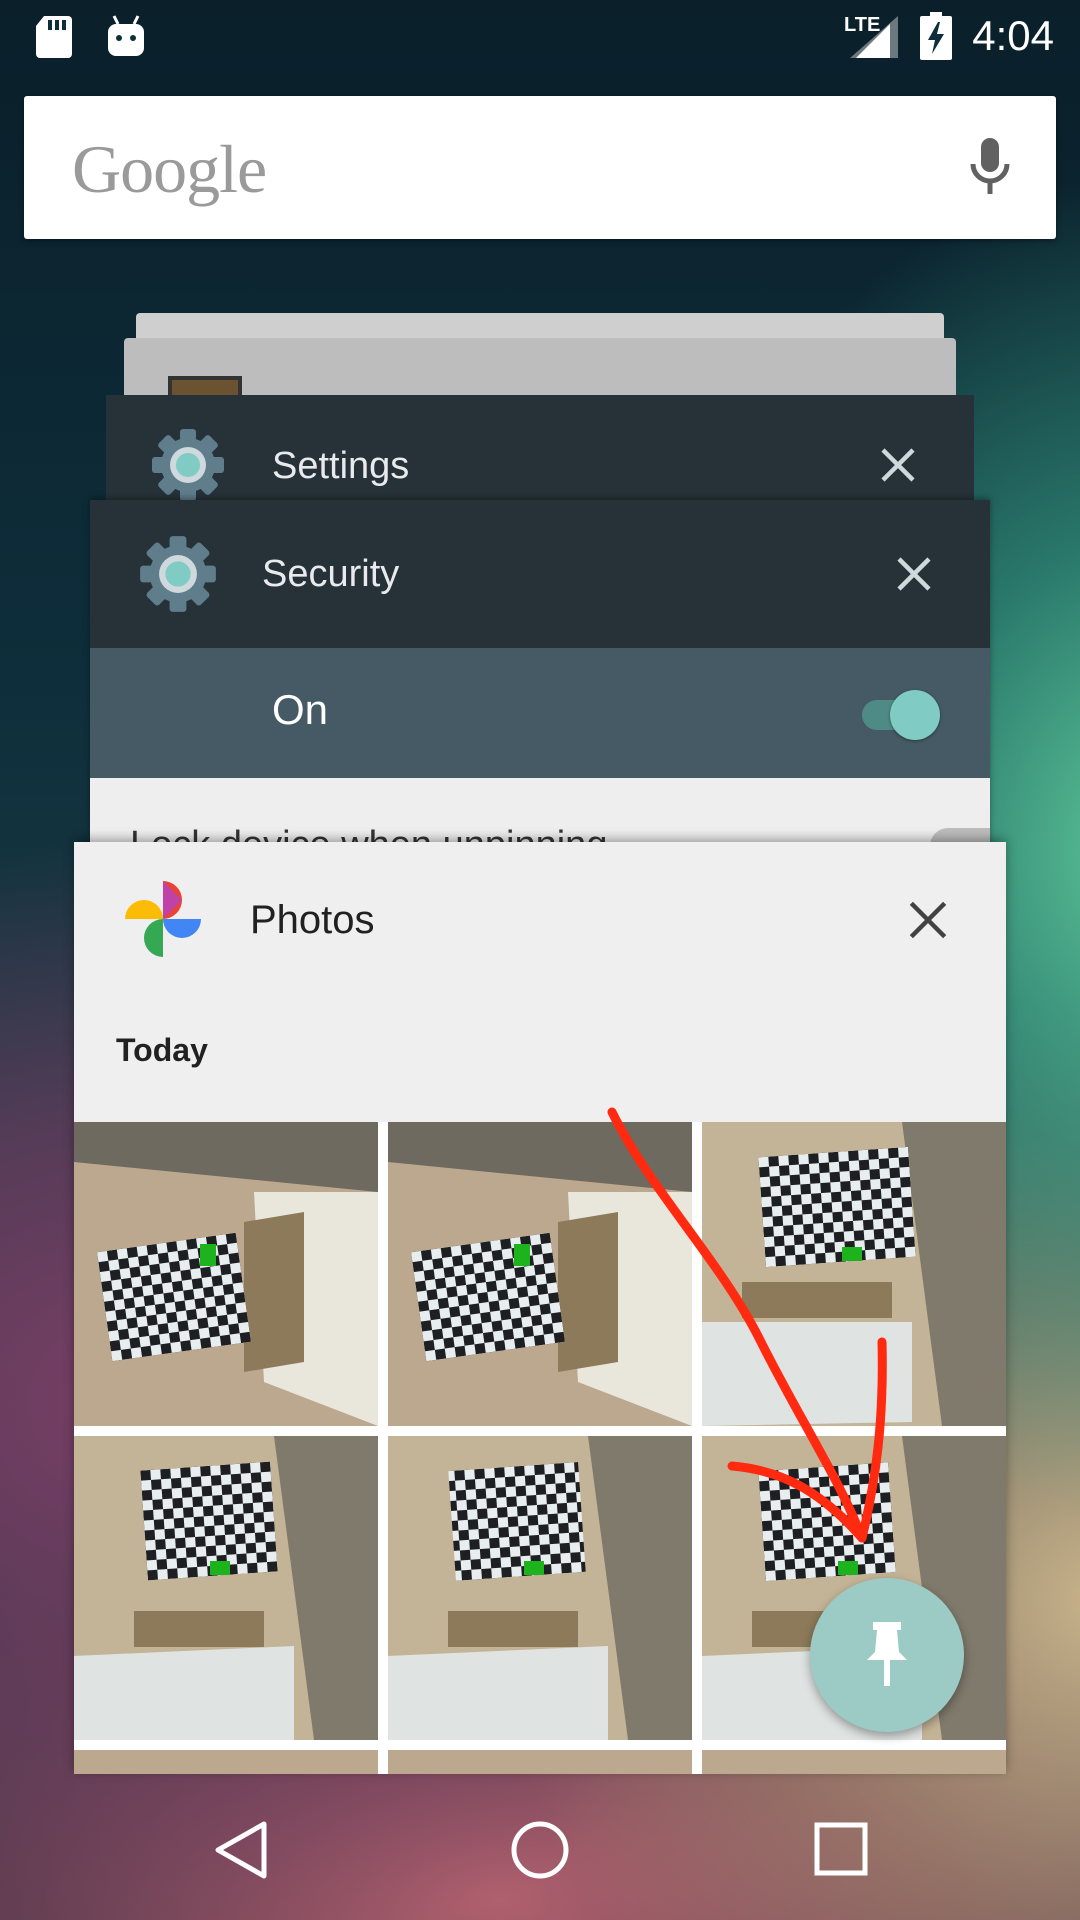  I want to click on navigation-bar, so click(540, 1848).